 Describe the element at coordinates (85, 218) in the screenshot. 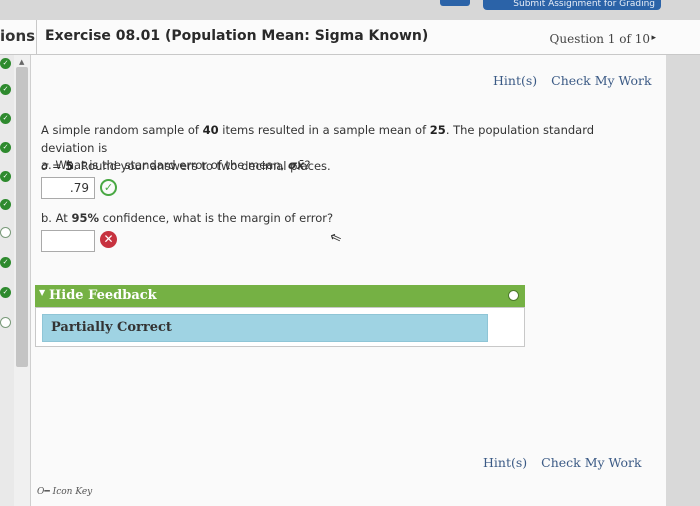

I see `confidence-level: 95%` at that location.